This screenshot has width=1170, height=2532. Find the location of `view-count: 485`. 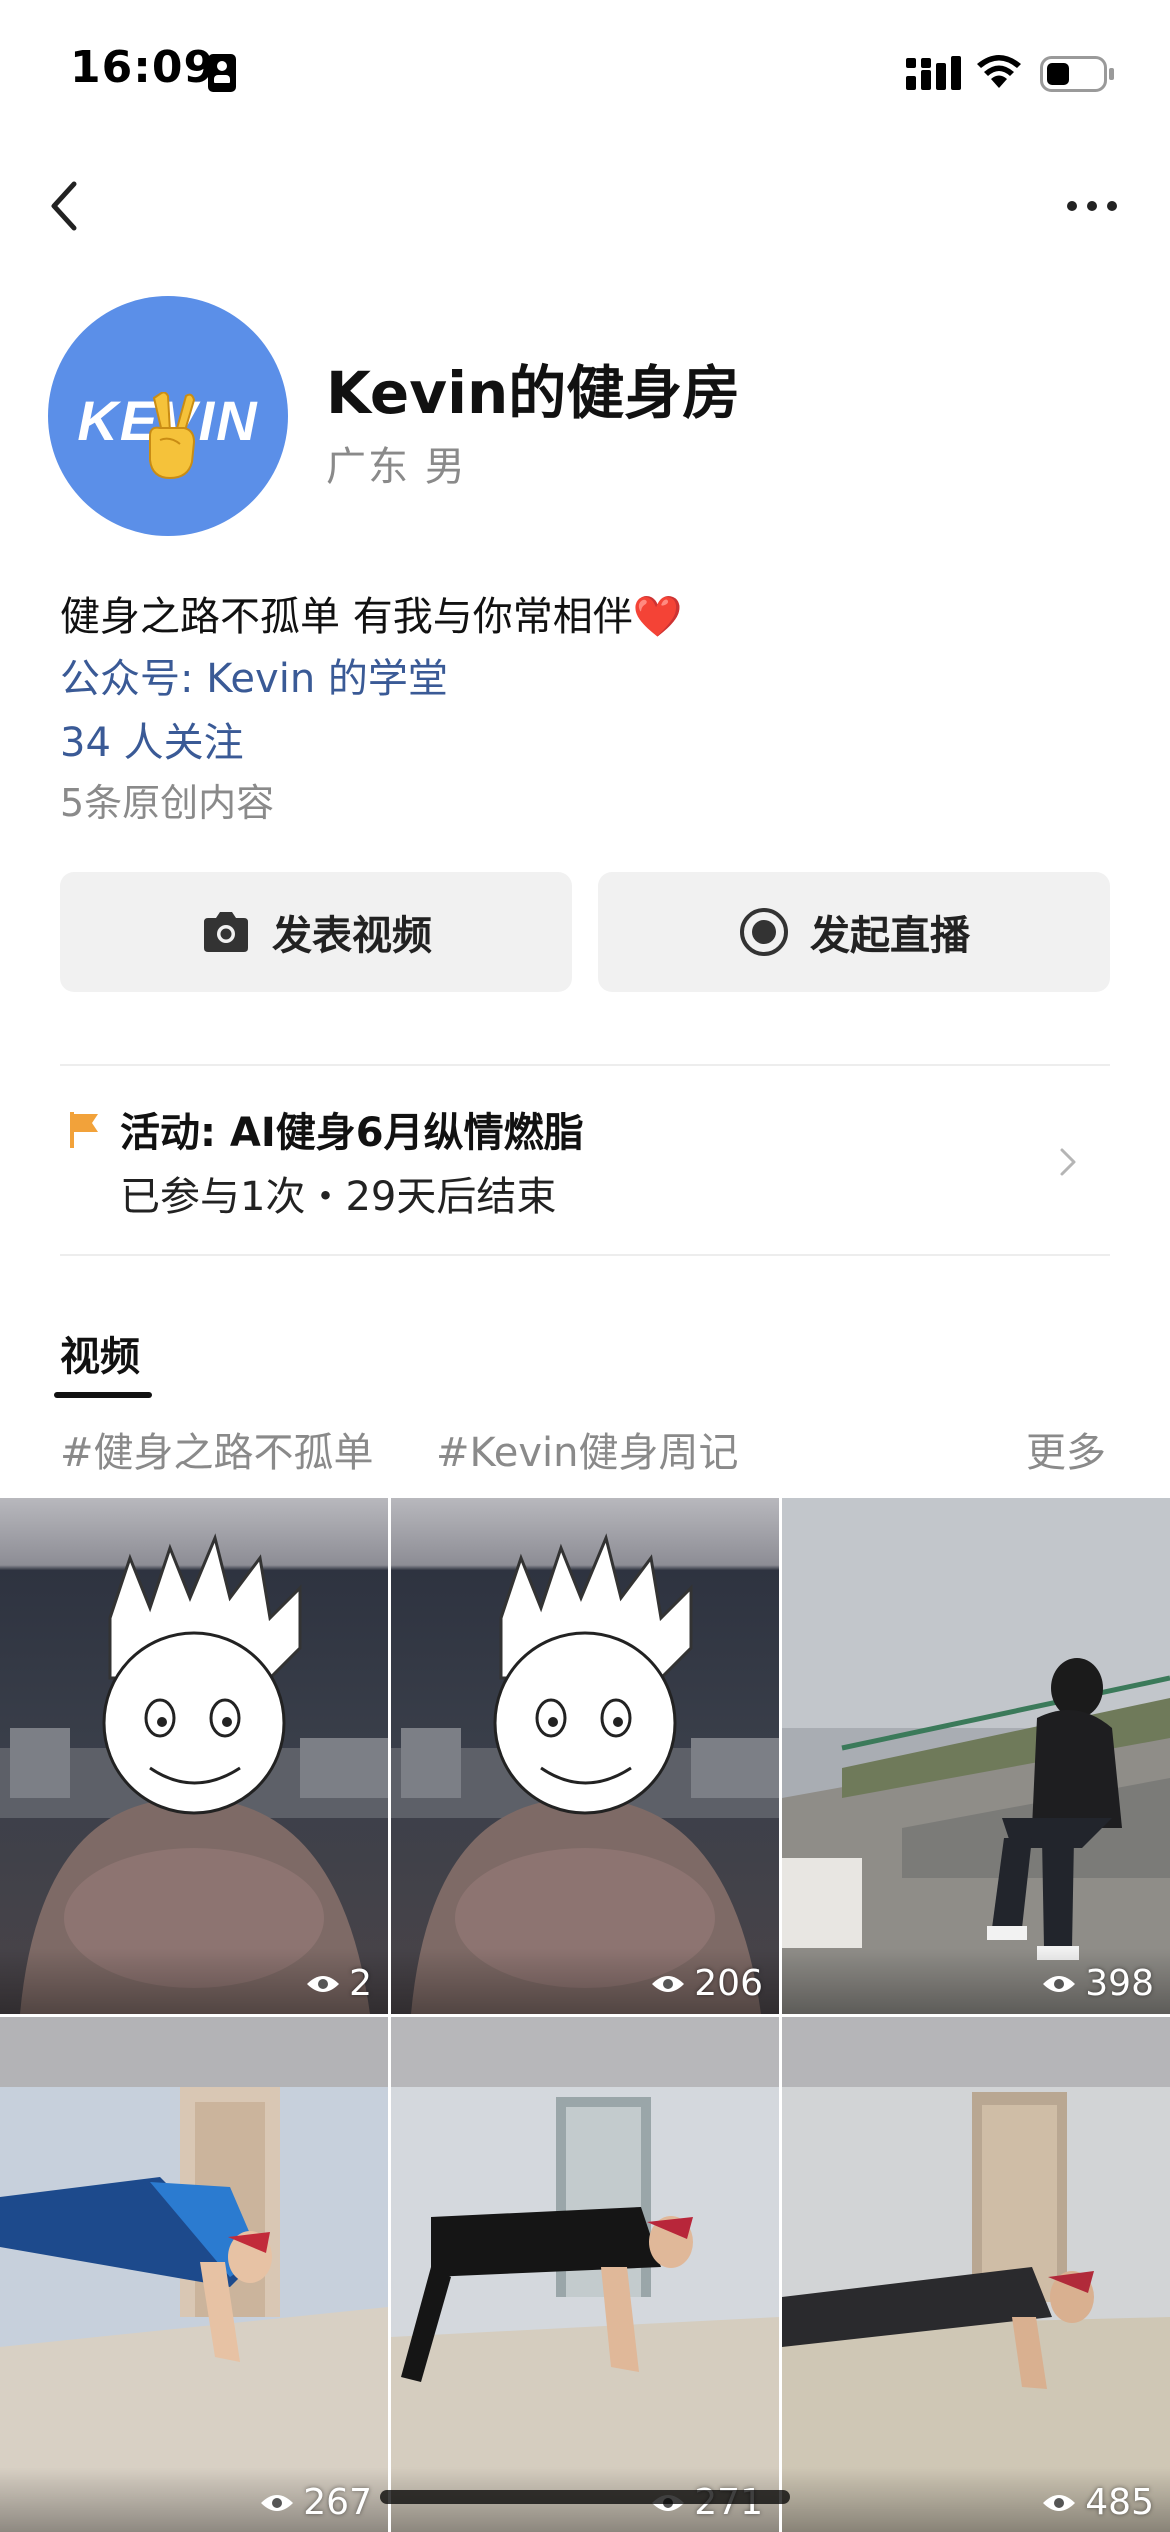

view-count: 485 is located at coordinates (1097, 2502).